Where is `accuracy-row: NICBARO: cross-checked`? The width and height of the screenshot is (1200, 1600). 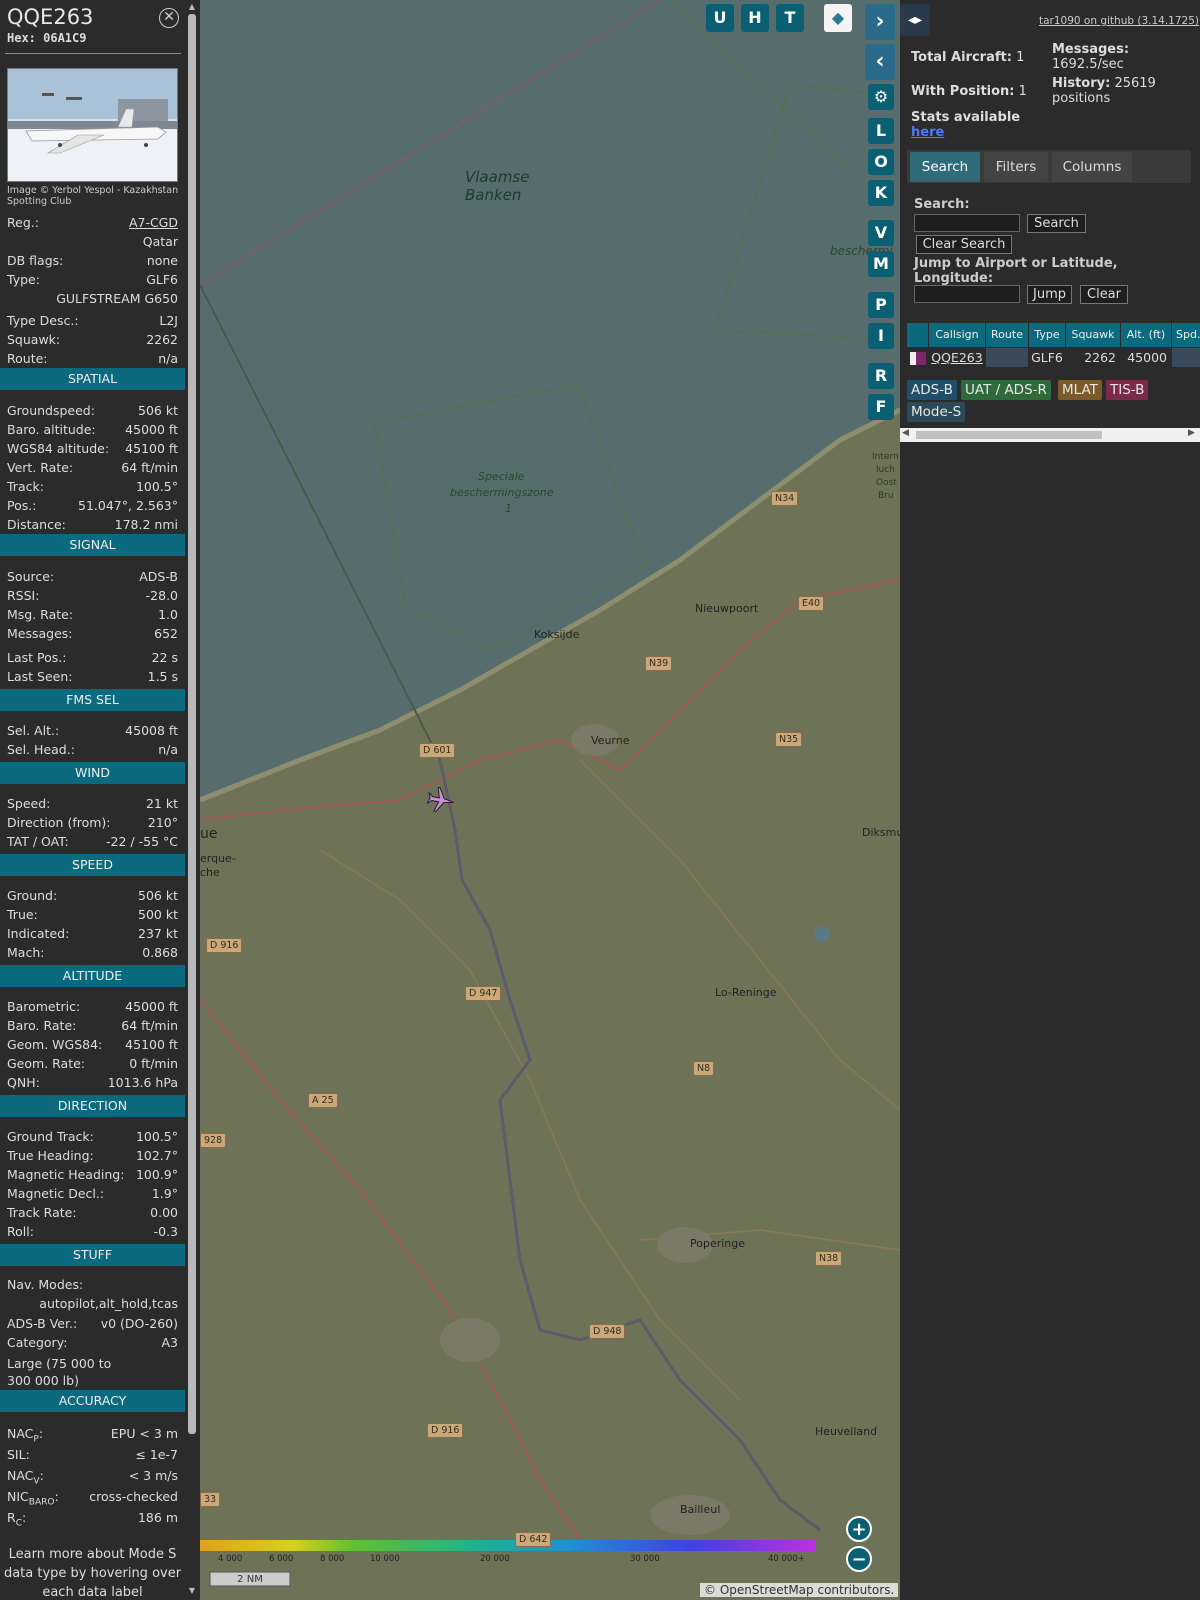
accuracy-row: NICBARO: cross-checked is located at coordinates (92, 1497).